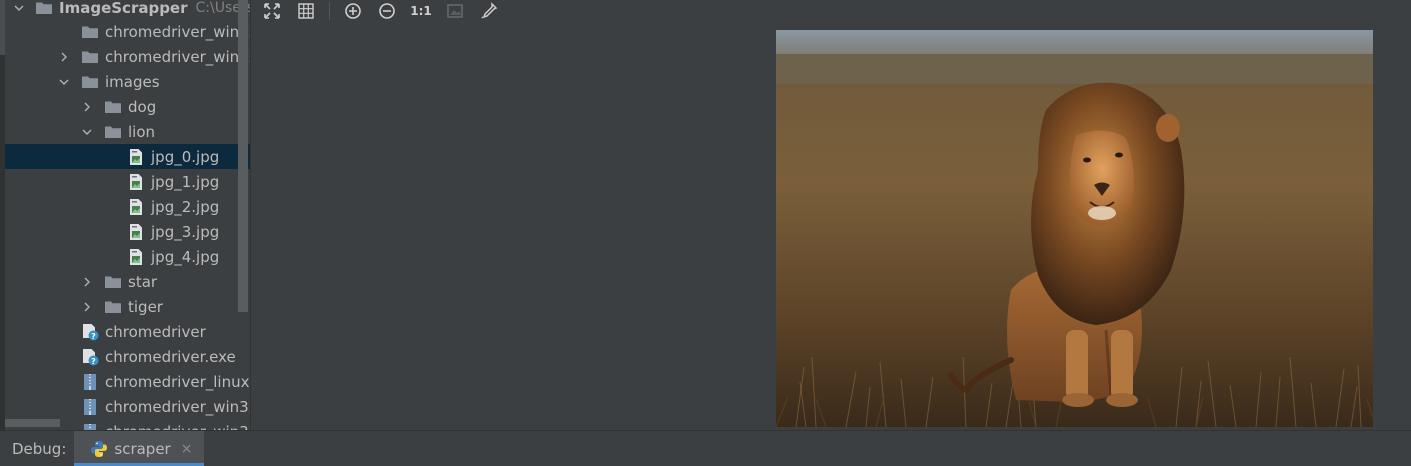  I want to click on tree-horizontal-scrollbar, so click(32, 423).